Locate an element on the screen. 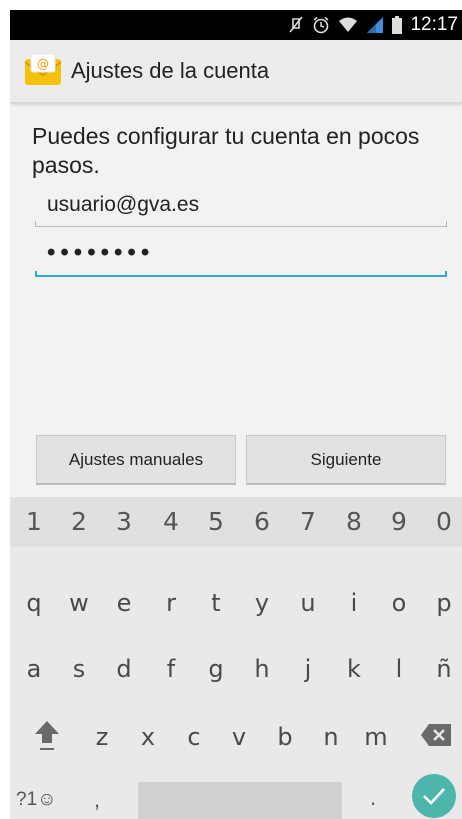  key-u: u is located at coordinates (308, 603).